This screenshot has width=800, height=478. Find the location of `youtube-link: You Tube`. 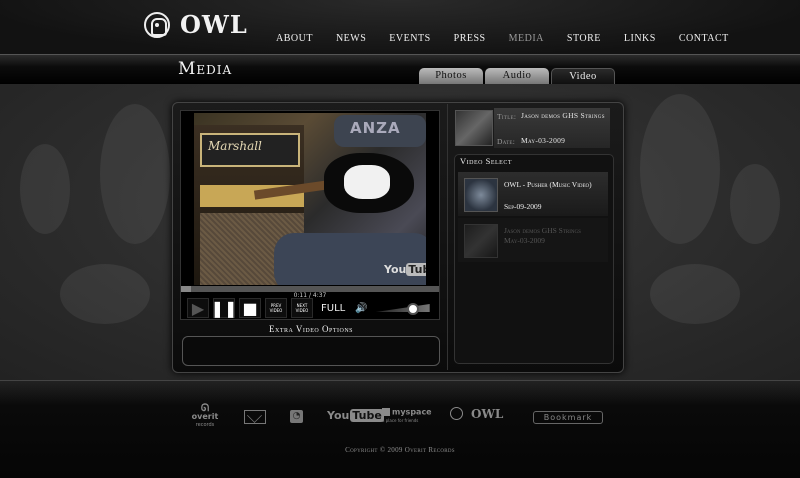

youtube-link: You Tube is located at coordinates (355, 415).